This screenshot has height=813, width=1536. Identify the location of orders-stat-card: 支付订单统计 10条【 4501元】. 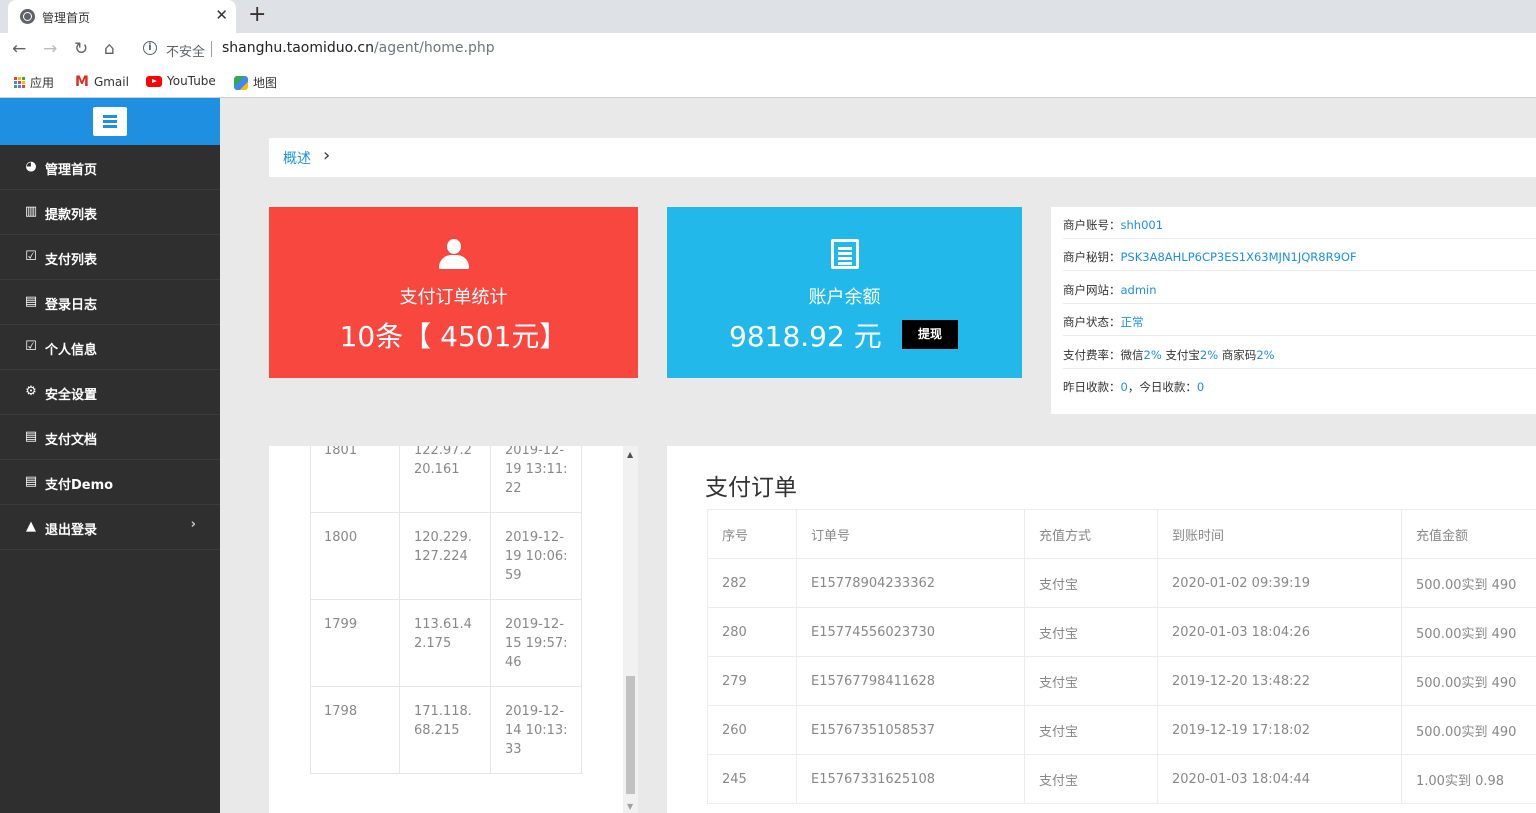
(453, 292).